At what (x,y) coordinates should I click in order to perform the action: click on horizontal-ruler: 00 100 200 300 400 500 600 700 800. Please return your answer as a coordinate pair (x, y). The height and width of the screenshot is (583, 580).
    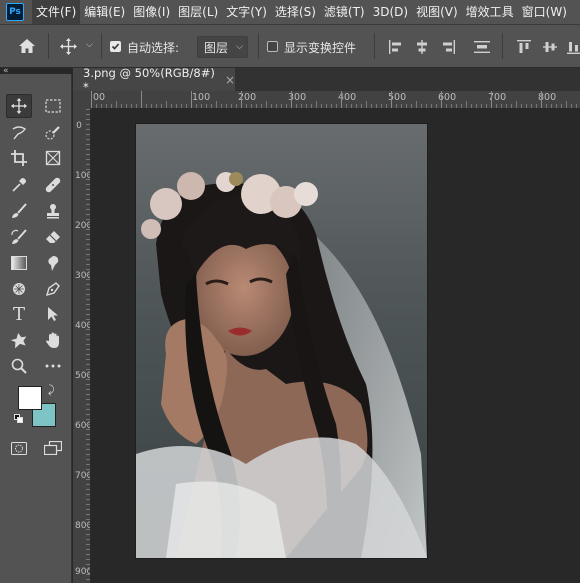
    Looking at the image, I should click on (335, 100).